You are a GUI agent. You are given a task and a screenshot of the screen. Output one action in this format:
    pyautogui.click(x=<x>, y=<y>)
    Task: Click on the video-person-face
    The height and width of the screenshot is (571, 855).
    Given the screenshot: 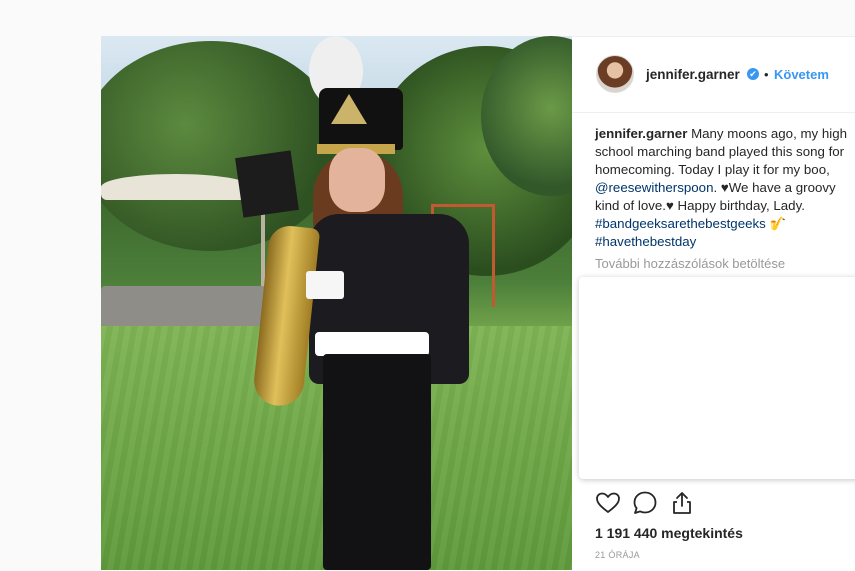 What is the action you would take?
    pyautogui.click(x=357, y=180)
    